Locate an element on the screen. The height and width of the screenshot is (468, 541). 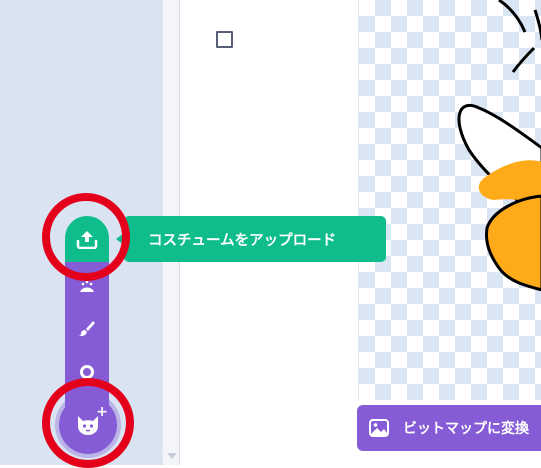
select-tool-icon is located at coordinates (224, 39).